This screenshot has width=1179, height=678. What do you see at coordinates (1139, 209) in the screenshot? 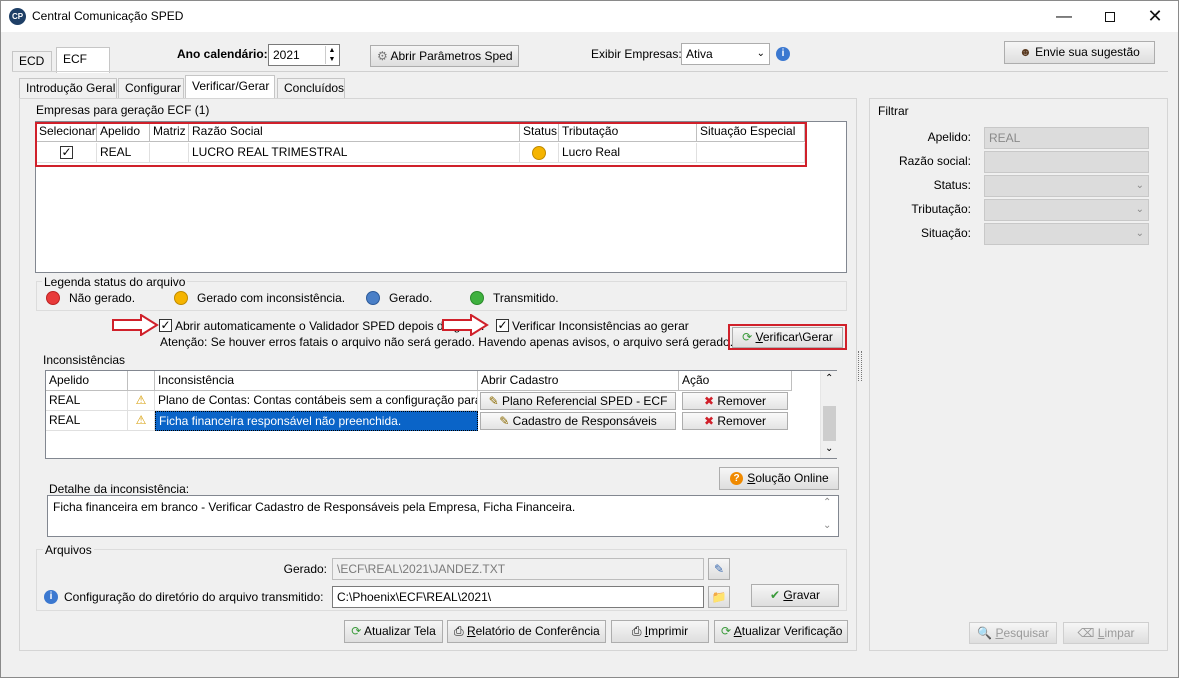
I see `chevron-down-icon-tributacao: ⌄` at bounding box center [1139, 209].